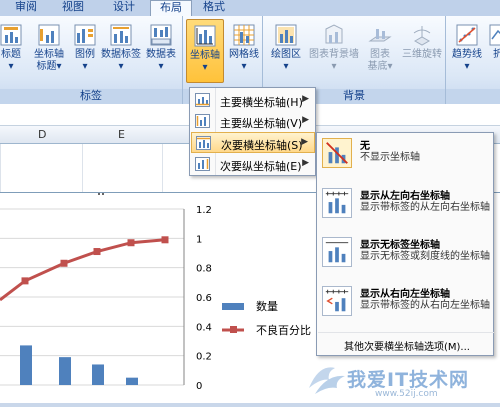  I want to click on axis-titles-sublabel: 标题▾, so click(49, 66).